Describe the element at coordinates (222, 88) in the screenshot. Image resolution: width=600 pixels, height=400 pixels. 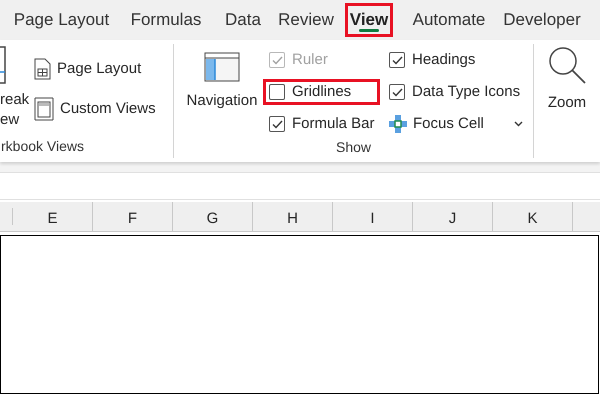
I see `navigation-button: Navigation` at that location.